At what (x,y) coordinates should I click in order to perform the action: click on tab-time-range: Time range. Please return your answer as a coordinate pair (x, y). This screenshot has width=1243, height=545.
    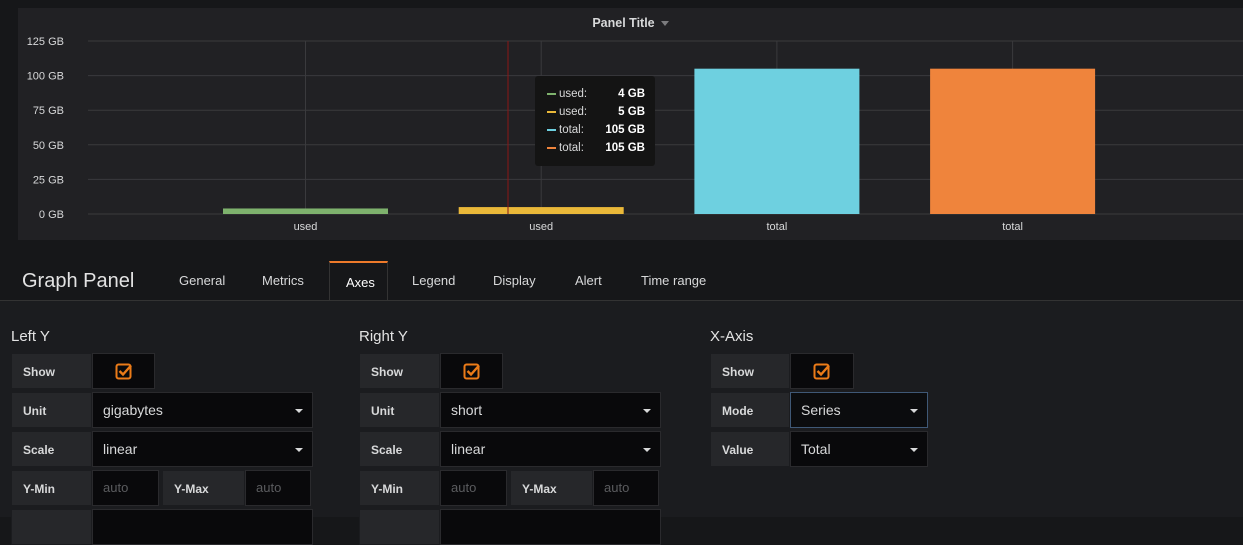
    Looking at the image, I should click on (674, 281).